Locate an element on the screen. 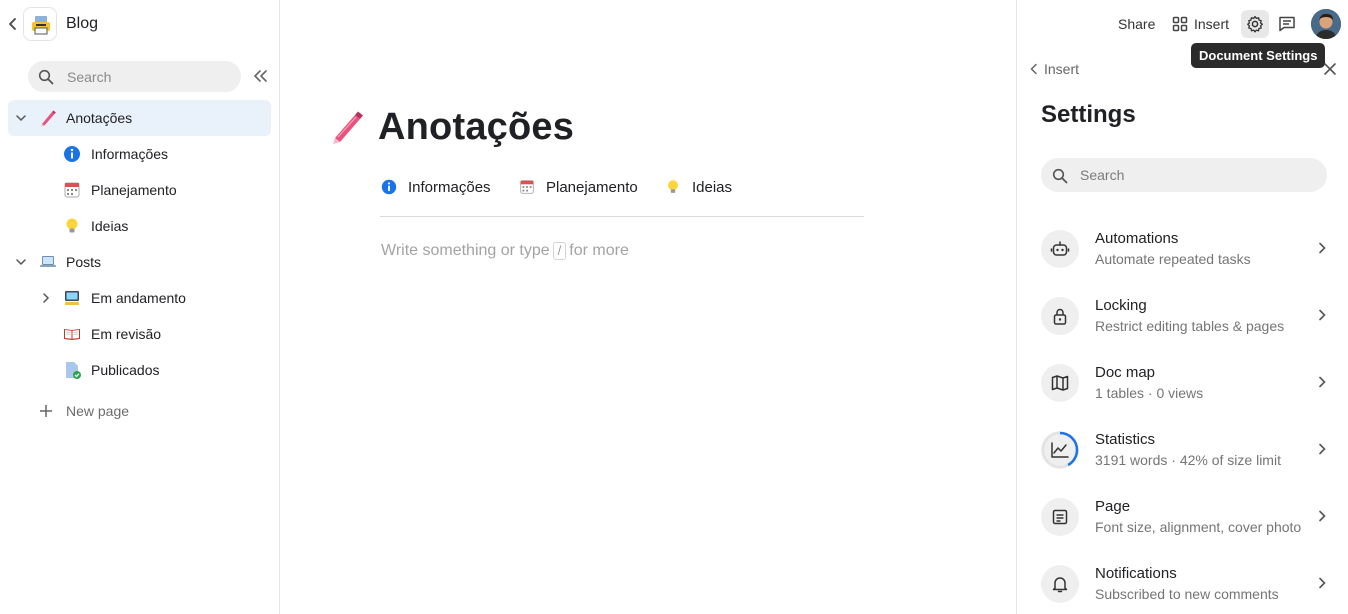 The image size is (1348, 614). sidebar-item-posts: Posts is located at coordinates (139, 262).